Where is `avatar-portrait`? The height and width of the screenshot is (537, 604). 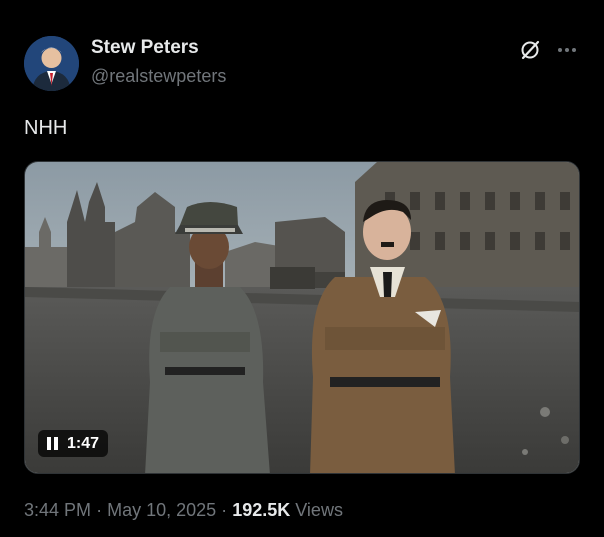 avatar-portrait is located at coordinates (51, 63).